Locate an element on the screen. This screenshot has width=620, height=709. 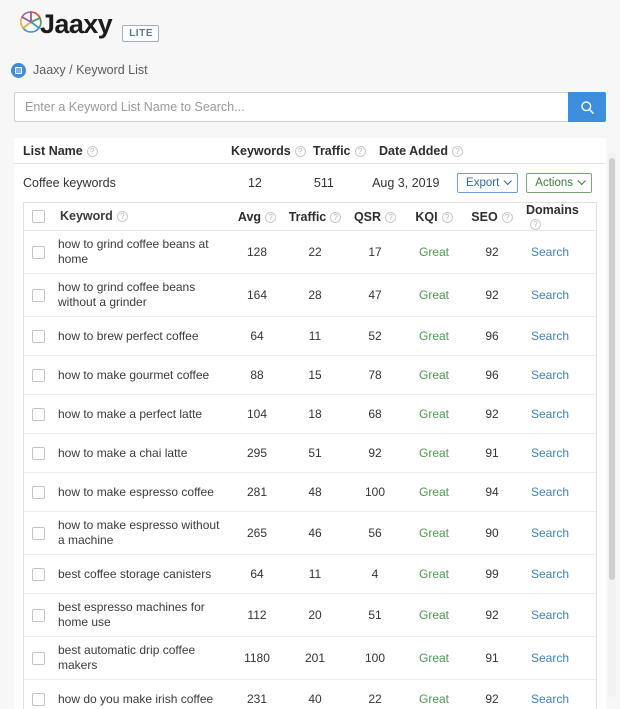
column-header-avg: Avg? is located at coordinates (257, 217).